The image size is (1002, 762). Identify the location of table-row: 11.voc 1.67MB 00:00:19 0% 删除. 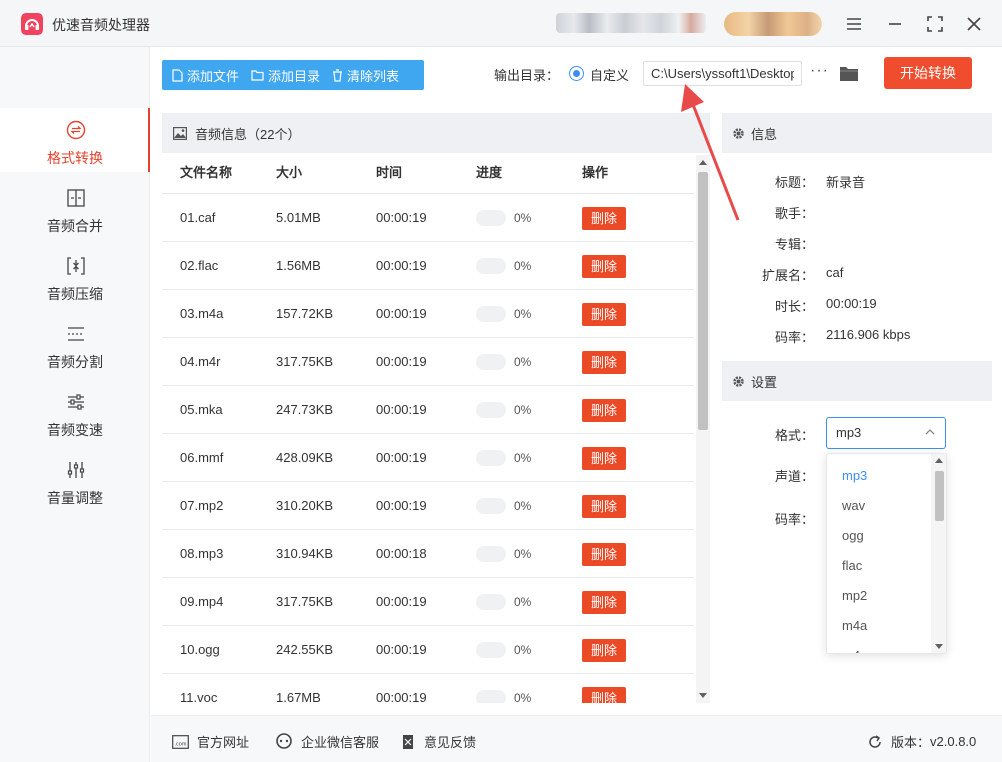
(428, 688).